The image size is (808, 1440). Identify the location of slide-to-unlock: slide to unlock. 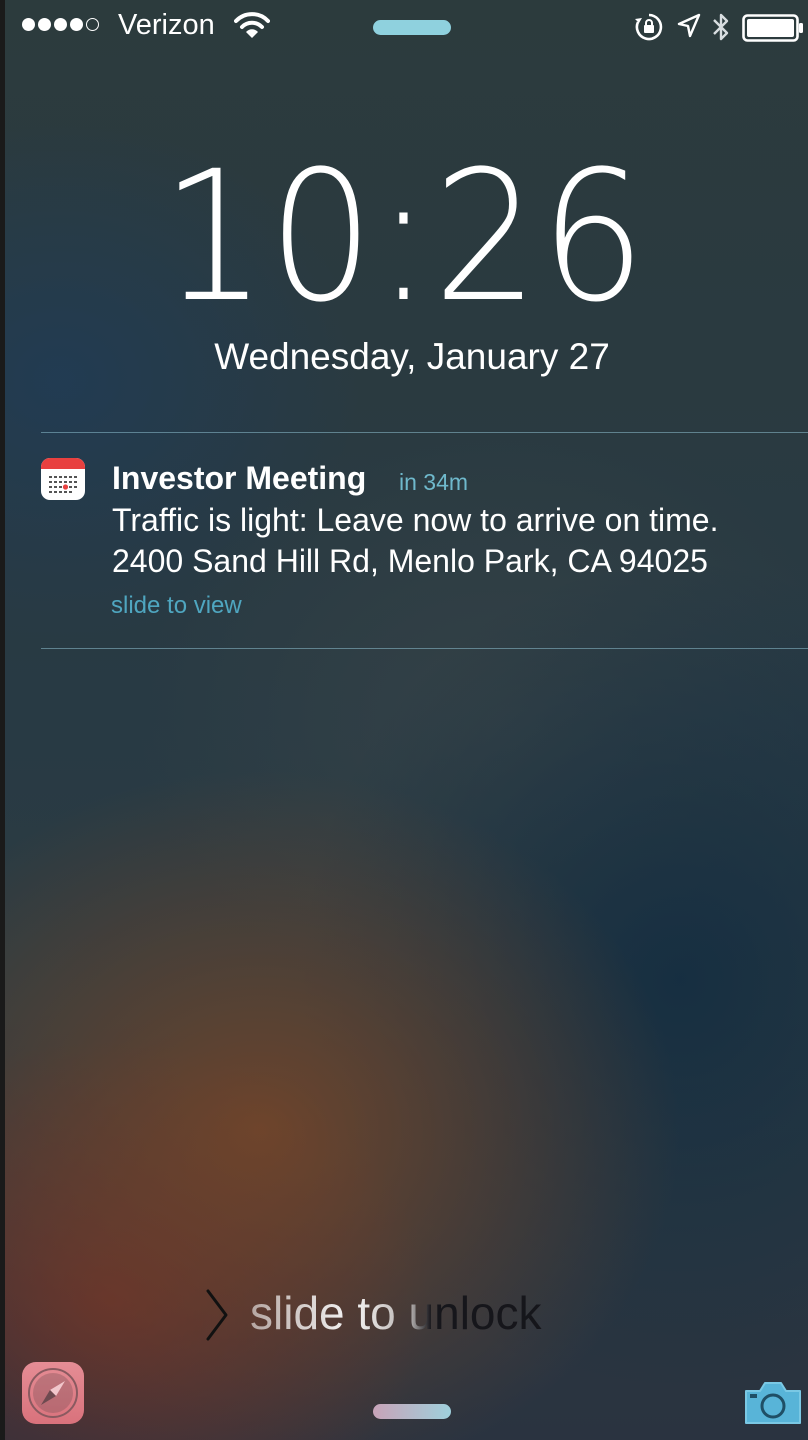
(396, 1313).